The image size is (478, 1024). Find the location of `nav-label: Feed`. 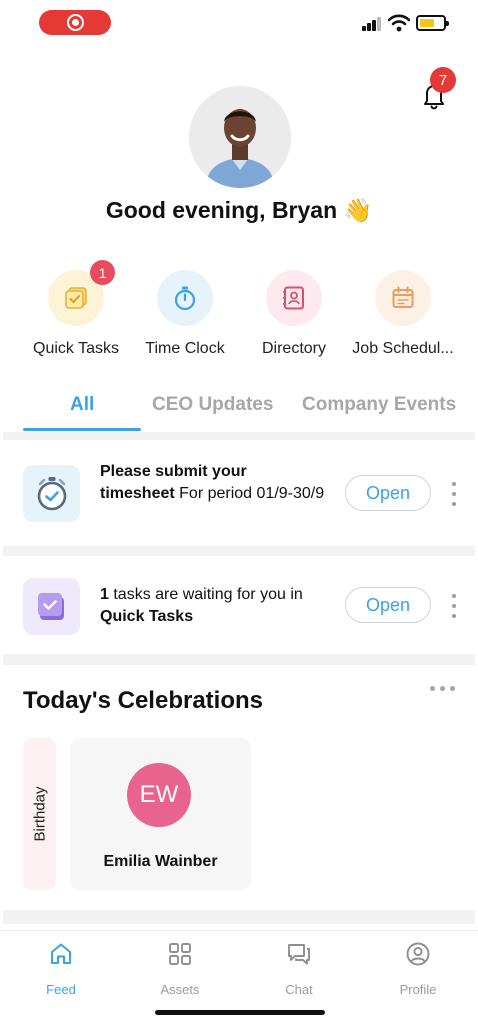

nav-label: Feed is located at coordinates (61, 989).